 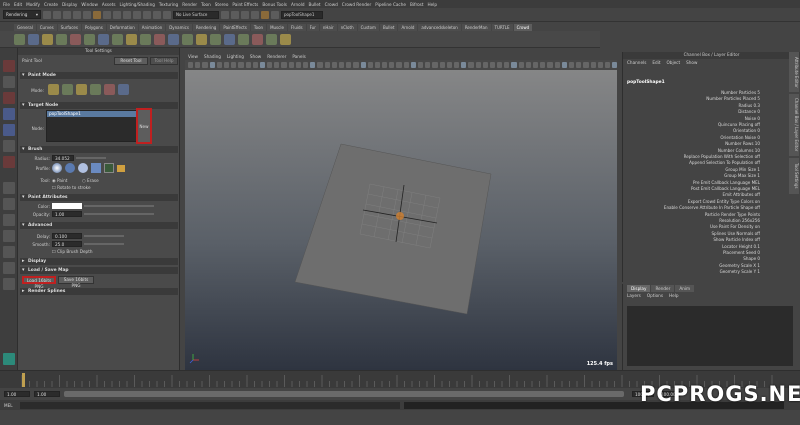 What do you see at coordinates (47, 394) in the screenshot?
I see `playback-start-field: 1.00` at bounding box center [47, 394].